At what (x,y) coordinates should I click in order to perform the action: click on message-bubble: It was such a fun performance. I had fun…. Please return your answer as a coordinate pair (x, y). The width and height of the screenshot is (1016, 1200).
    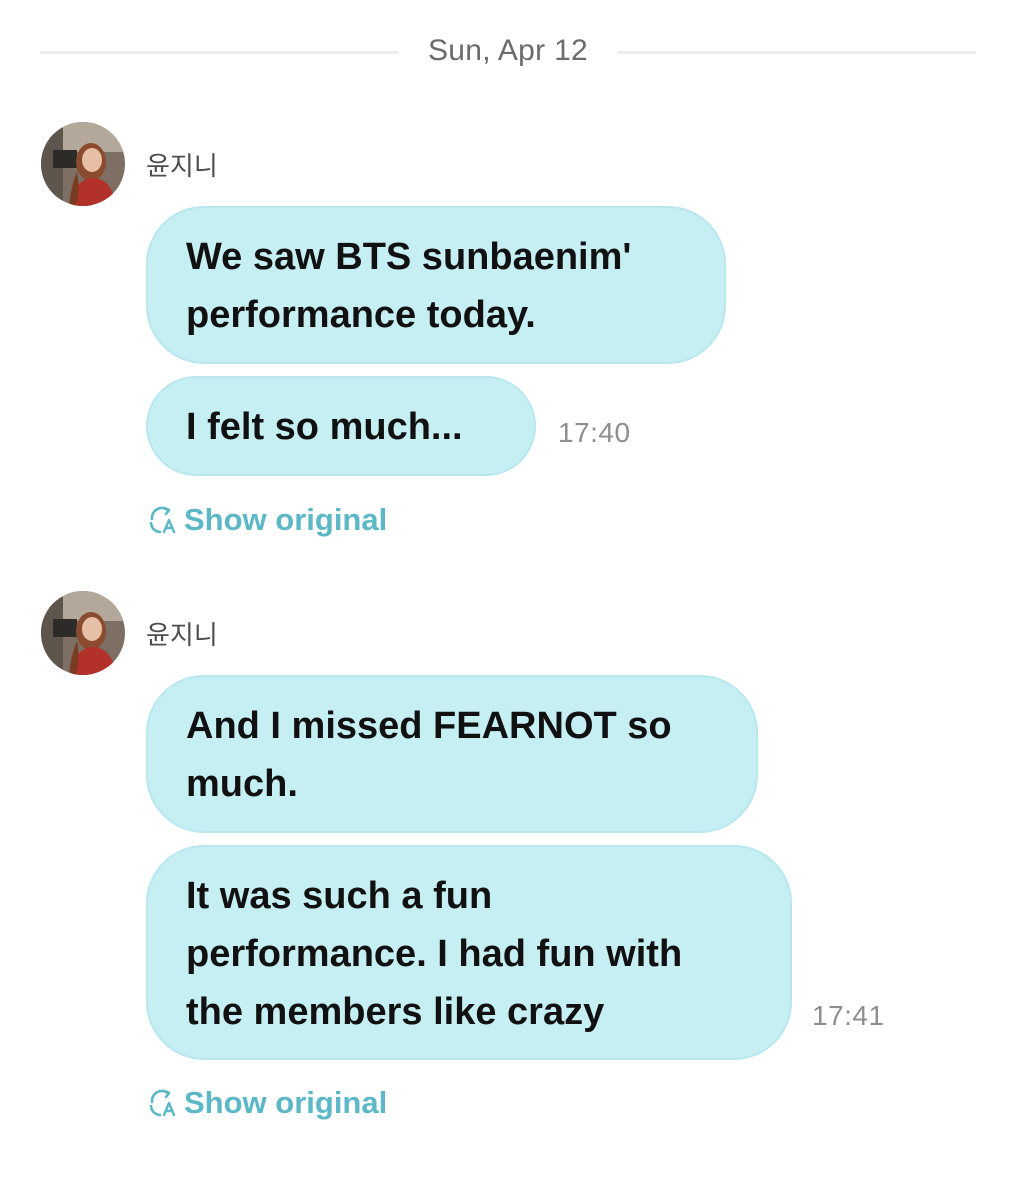
    Looking at the image, I should click on (469, 952).